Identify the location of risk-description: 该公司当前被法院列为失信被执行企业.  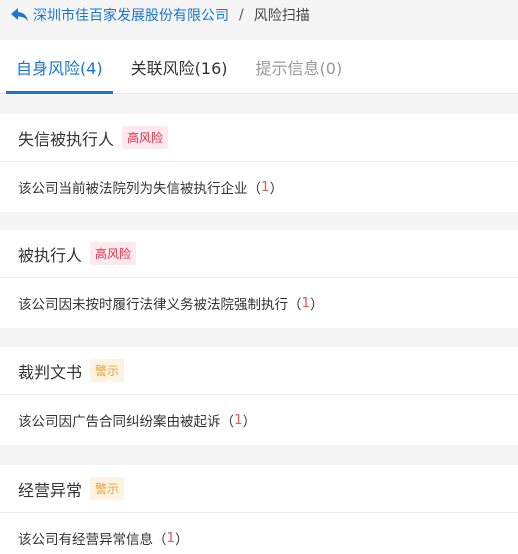
(133, 189).